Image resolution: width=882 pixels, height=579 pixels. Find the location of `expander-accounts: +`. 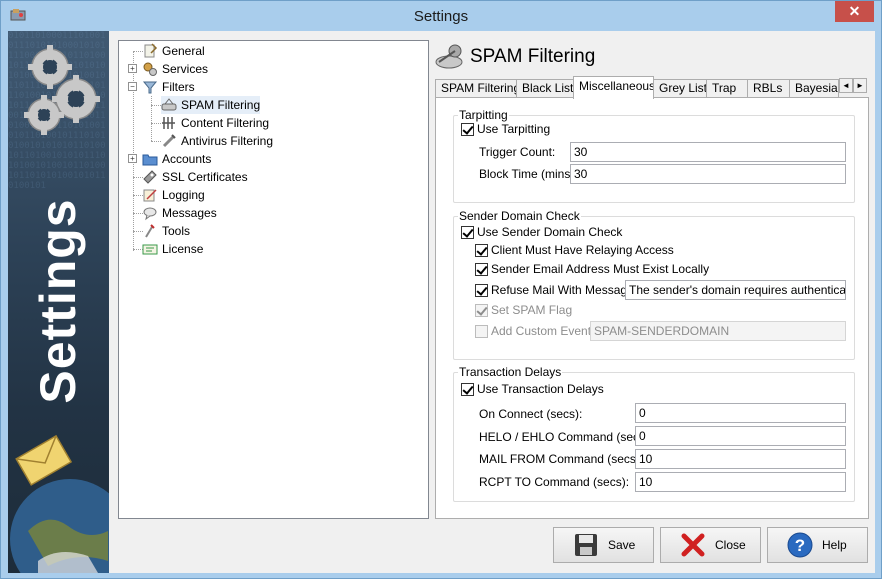

expander-accounts: + is located at coordinates (132, 158).